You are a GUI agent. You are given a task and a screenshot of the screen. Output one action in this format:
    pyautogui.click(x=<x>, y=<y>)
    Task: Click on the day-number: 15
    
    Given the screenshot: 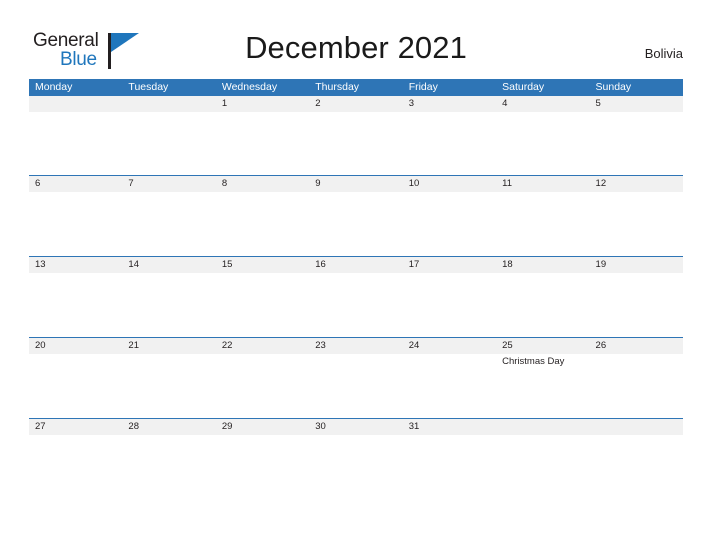 What is the action you would take?
    pyautogui.click(x=262, y=265)
    